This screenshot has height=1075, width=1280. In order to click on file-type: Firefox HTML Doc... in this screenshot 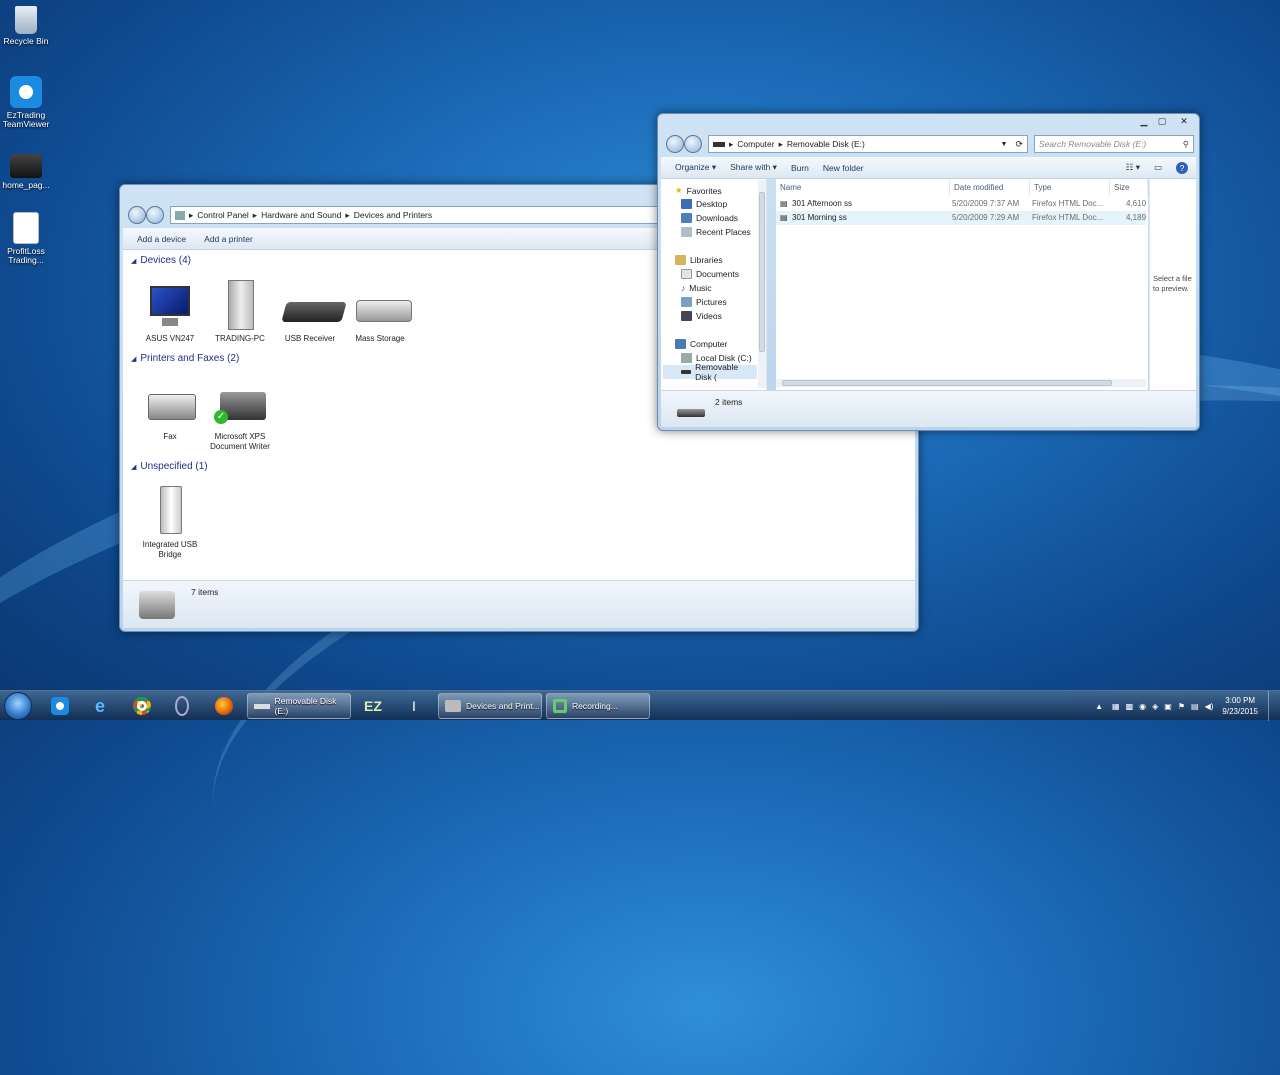, I will do `click(1068, 203)`.